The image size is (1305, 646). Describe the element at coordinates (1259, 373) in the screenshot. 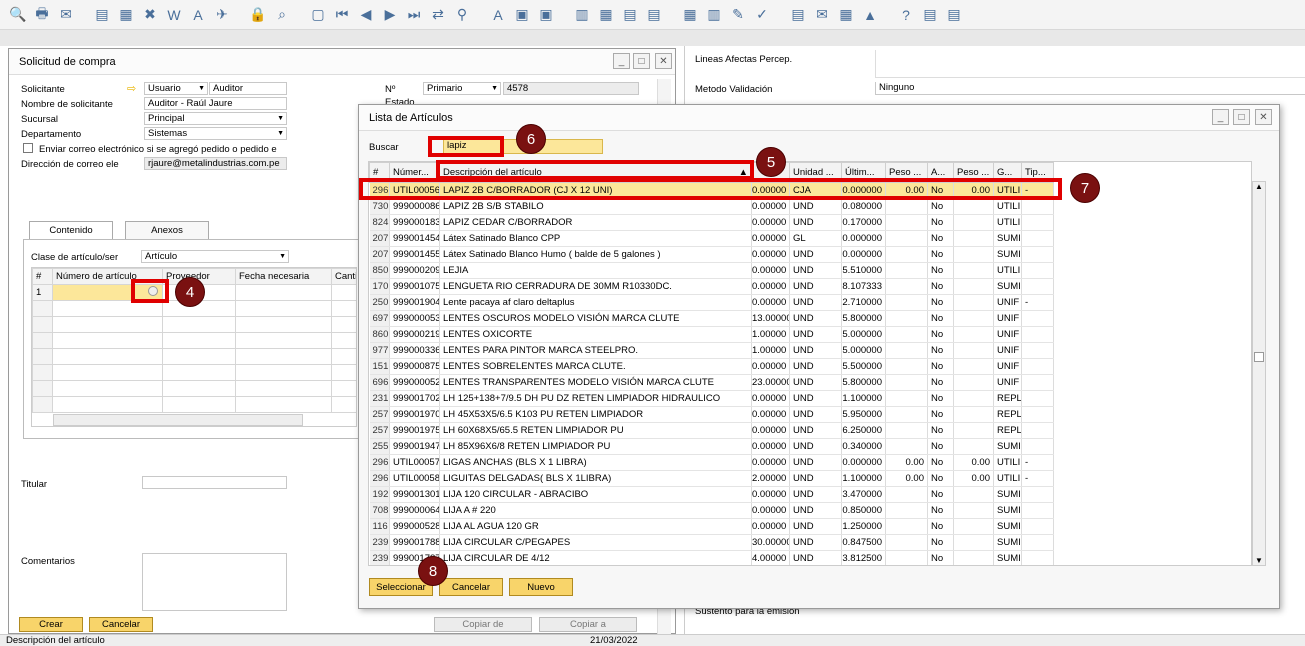

I see `item-list-scrollbar: ▲ ▼` at that location.